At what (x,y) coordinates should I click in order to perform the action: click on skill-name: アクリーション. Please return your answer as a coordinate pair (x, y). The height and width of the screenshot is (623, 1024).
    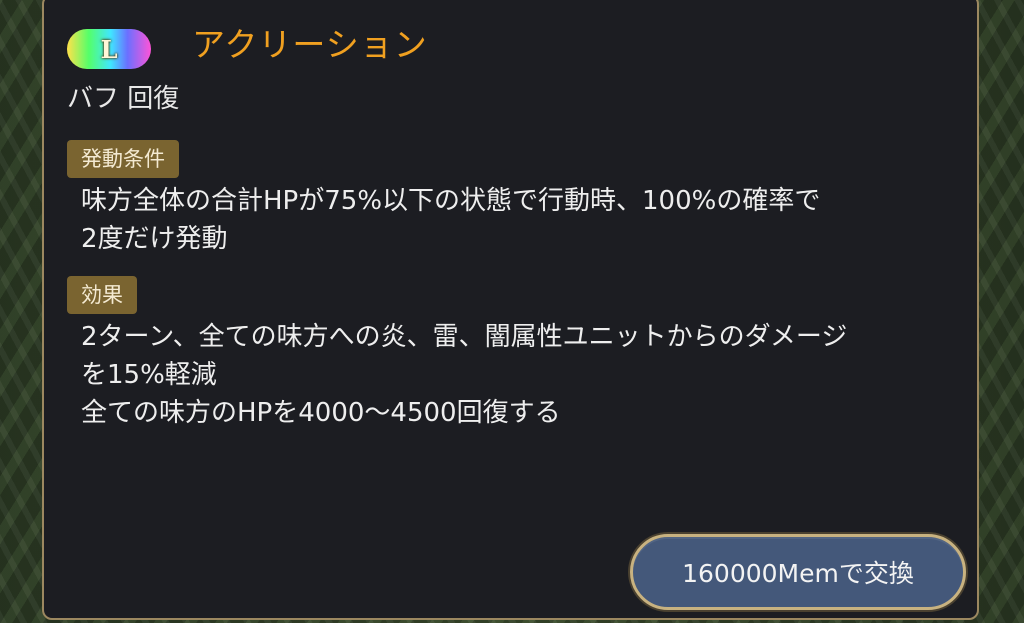
    Looking at the image, I should click on (310, 44).